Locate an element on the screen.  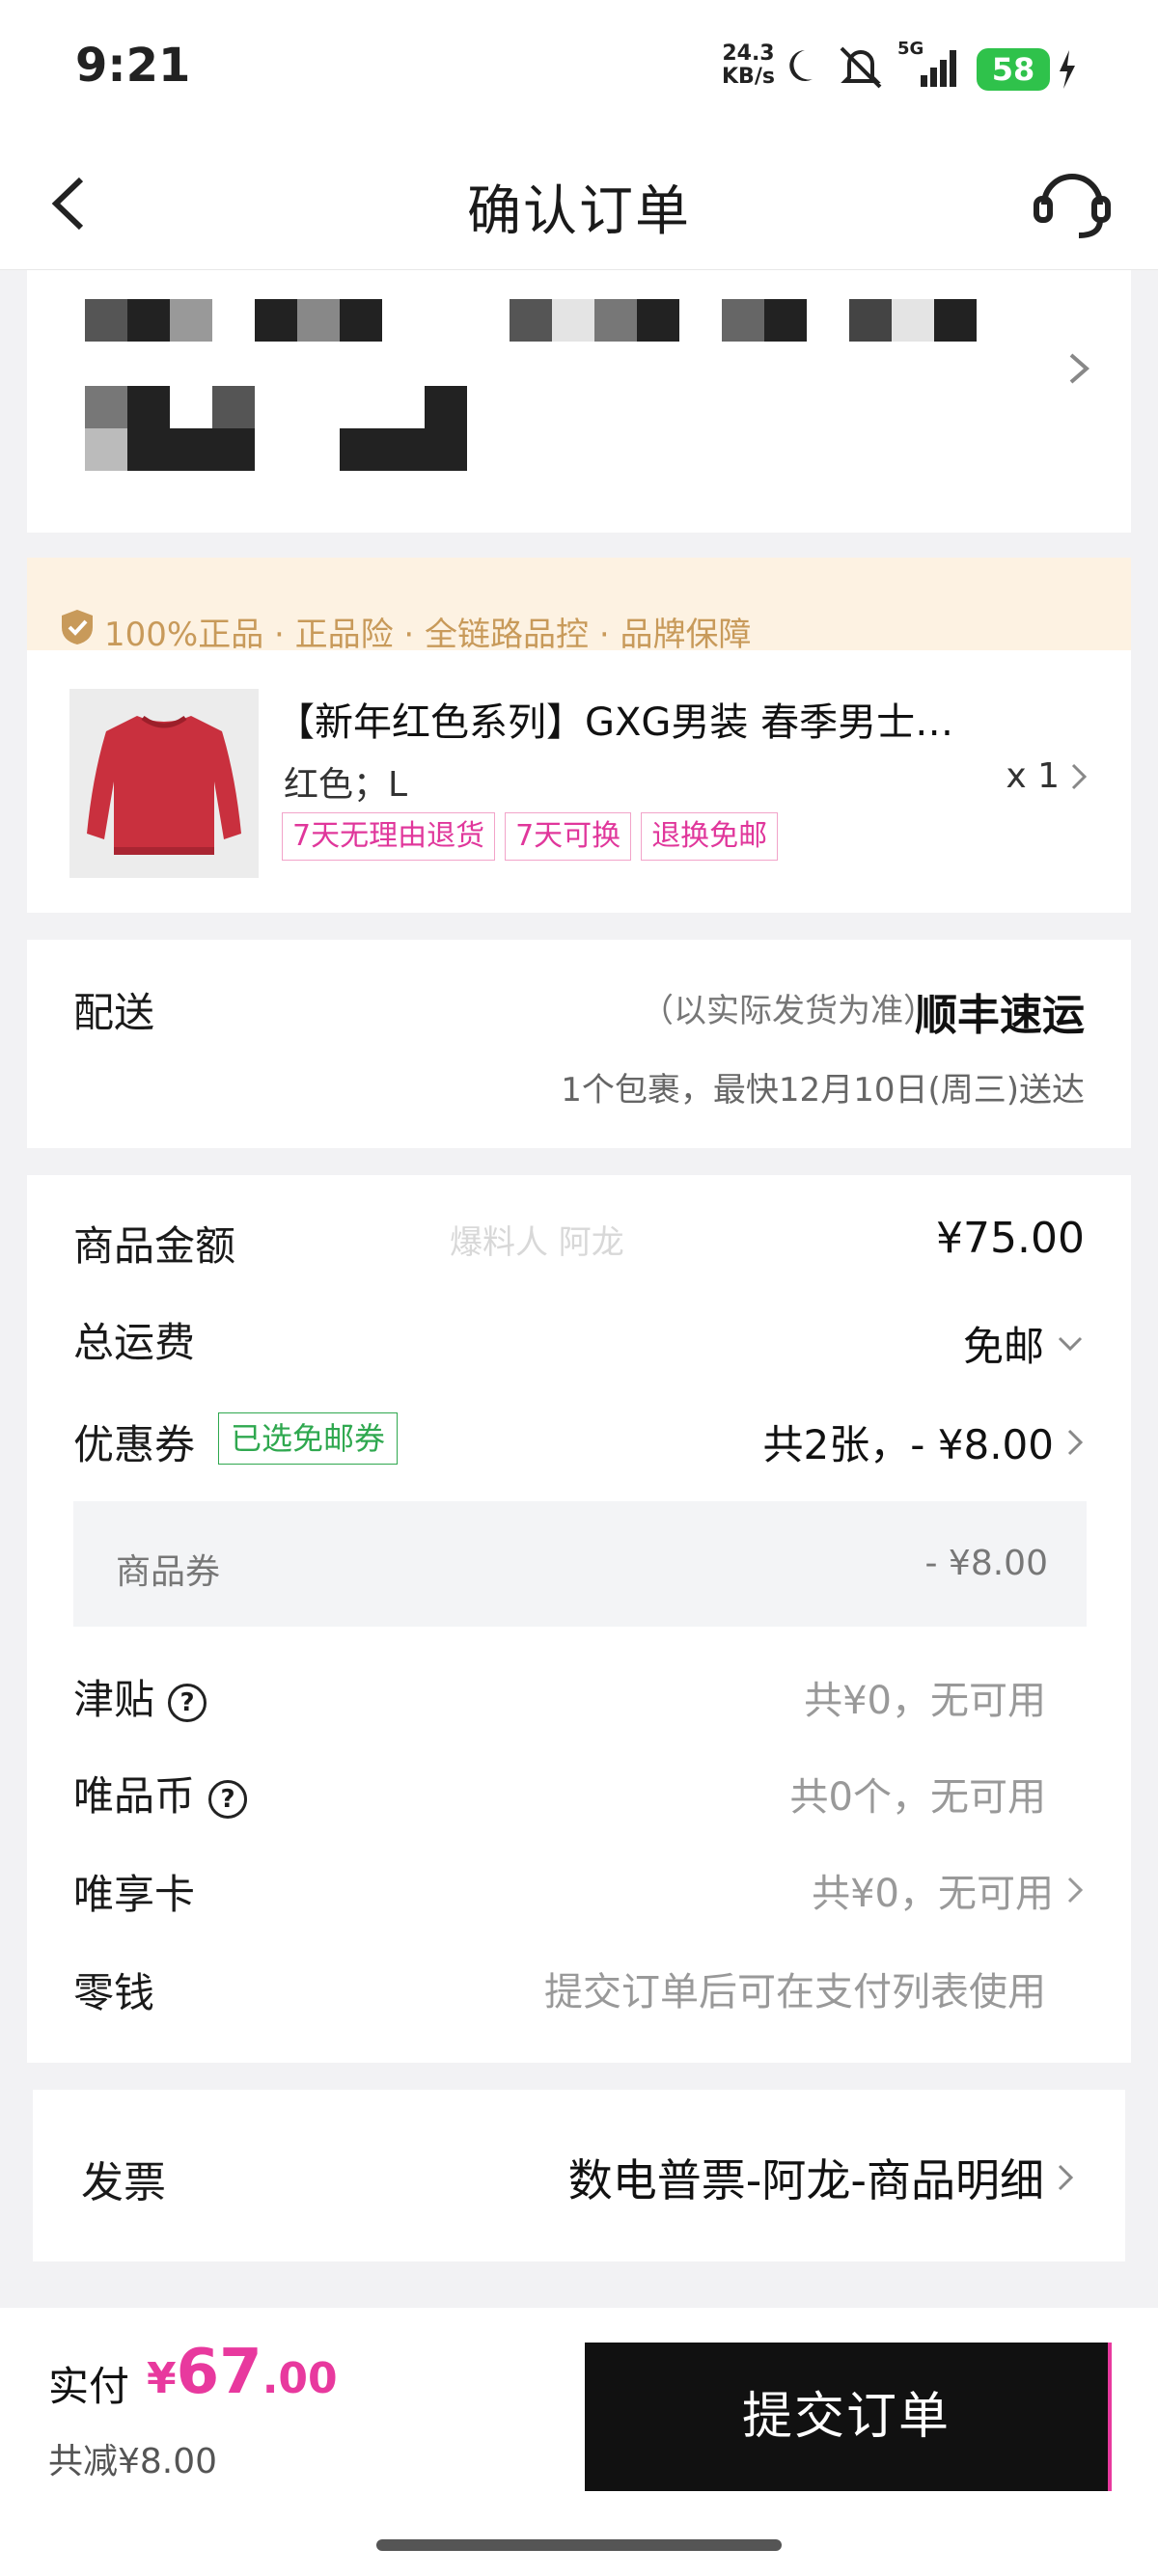
service-tags: 7天无理由退货 7天可换 退换免邮 is located at coordinates (530, 837).